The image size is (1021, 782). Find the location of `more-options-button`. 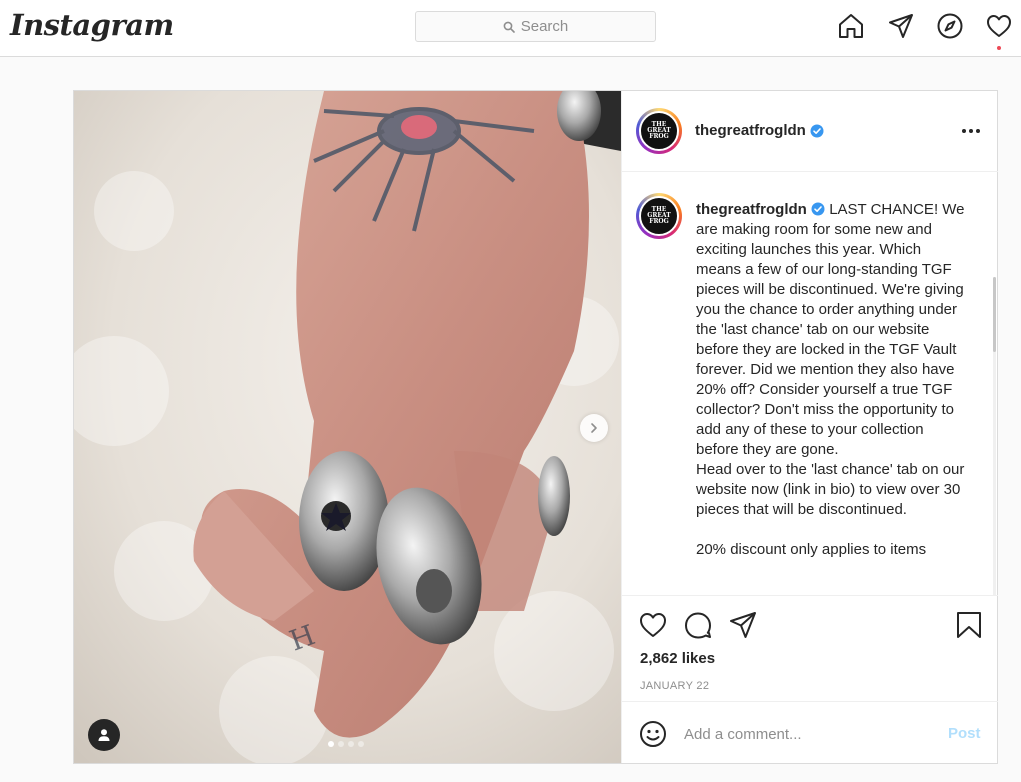

more-options-button is located at coordinates (971, 131).